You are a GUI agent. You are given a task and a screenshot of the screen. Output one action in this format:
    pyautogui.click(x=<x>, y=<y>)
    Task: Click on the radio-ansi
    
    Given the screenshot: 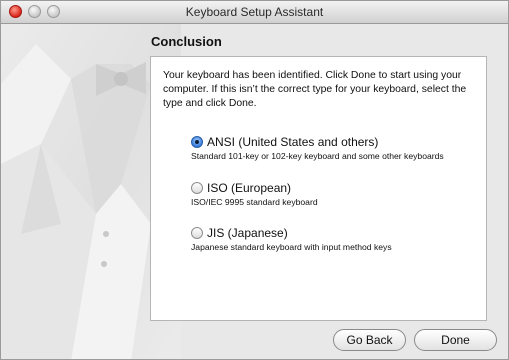 What is the action you would take?
    pyautogui.click(x=197, y=142)
    